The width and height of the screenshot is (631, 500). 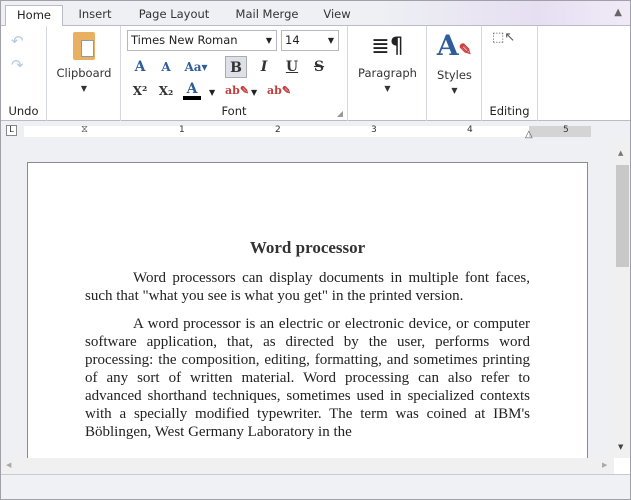 What do you see at coordinates (622, 299) in the screenshot?
I see `vertical-scrollbar: ▲ ▼` at bounding box center [622, 299].